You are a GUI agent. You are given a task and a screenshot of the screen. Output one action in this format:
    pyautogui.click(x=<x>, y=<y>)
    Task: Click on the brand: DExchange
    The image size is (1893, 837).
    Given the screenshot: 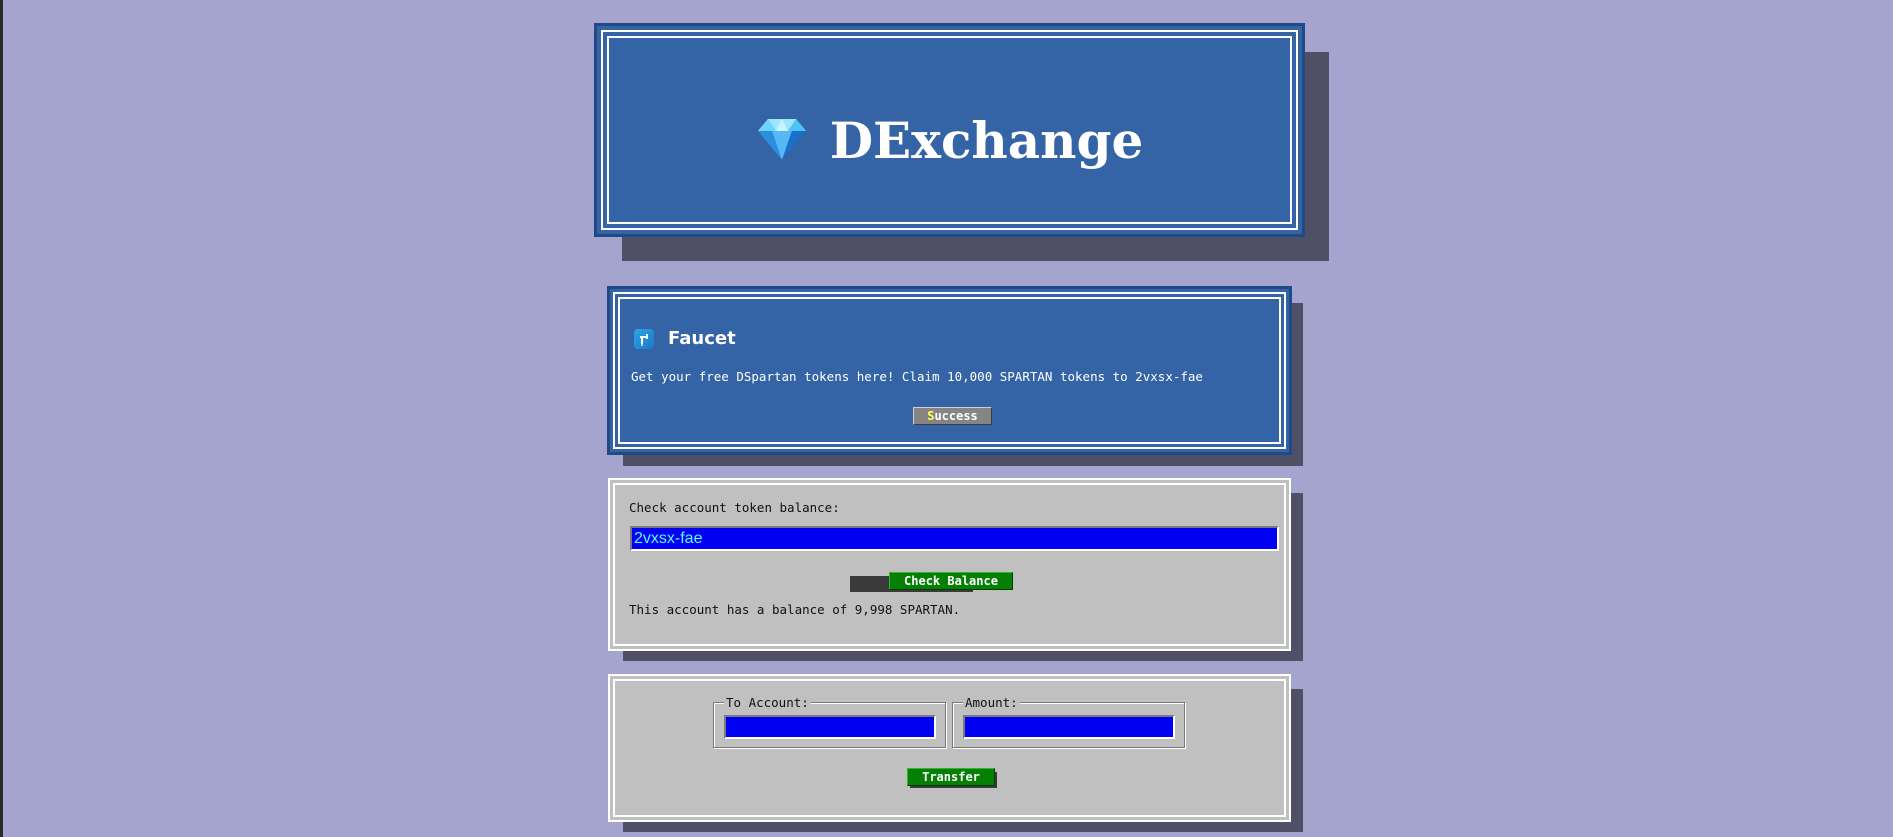 What is the action you would take?
    pyautogui.click(x=949, y=140)
    